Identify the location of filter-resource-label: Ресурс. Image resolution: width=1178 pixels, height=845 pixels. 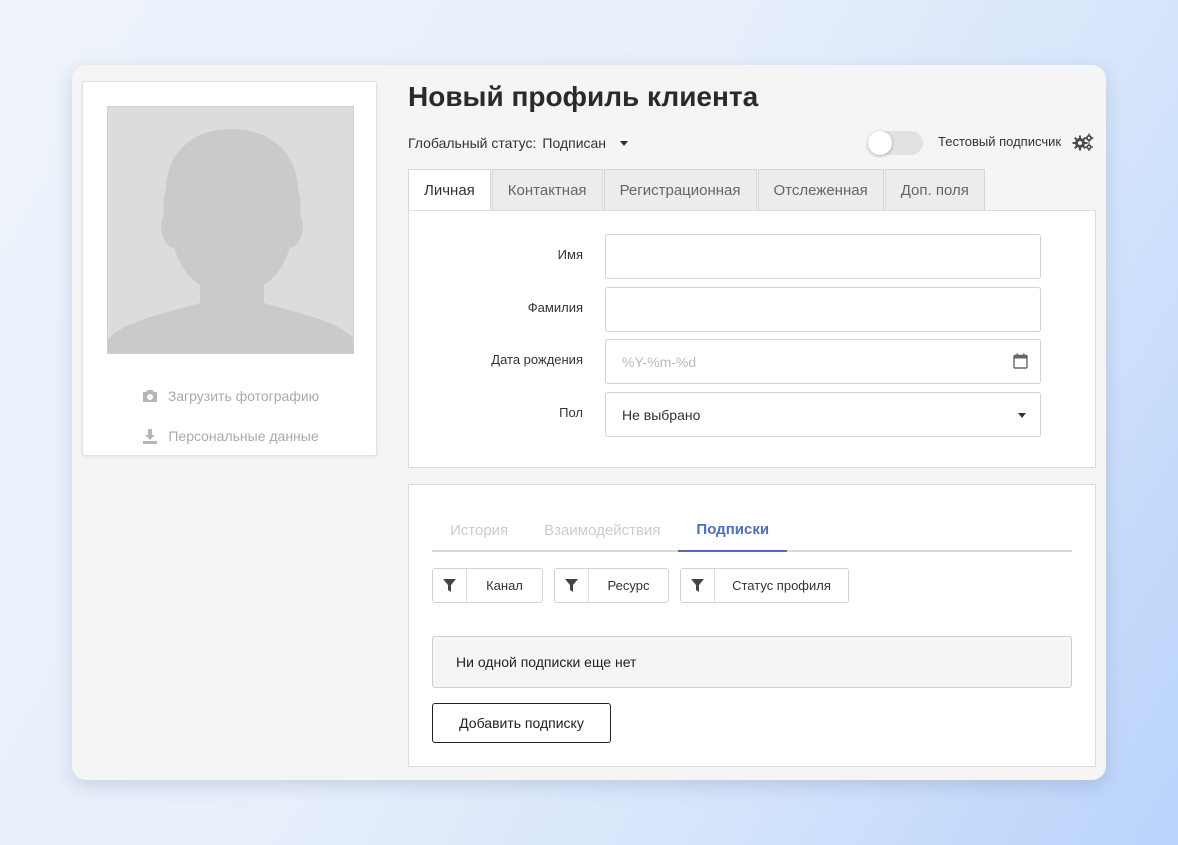
(628, 585).